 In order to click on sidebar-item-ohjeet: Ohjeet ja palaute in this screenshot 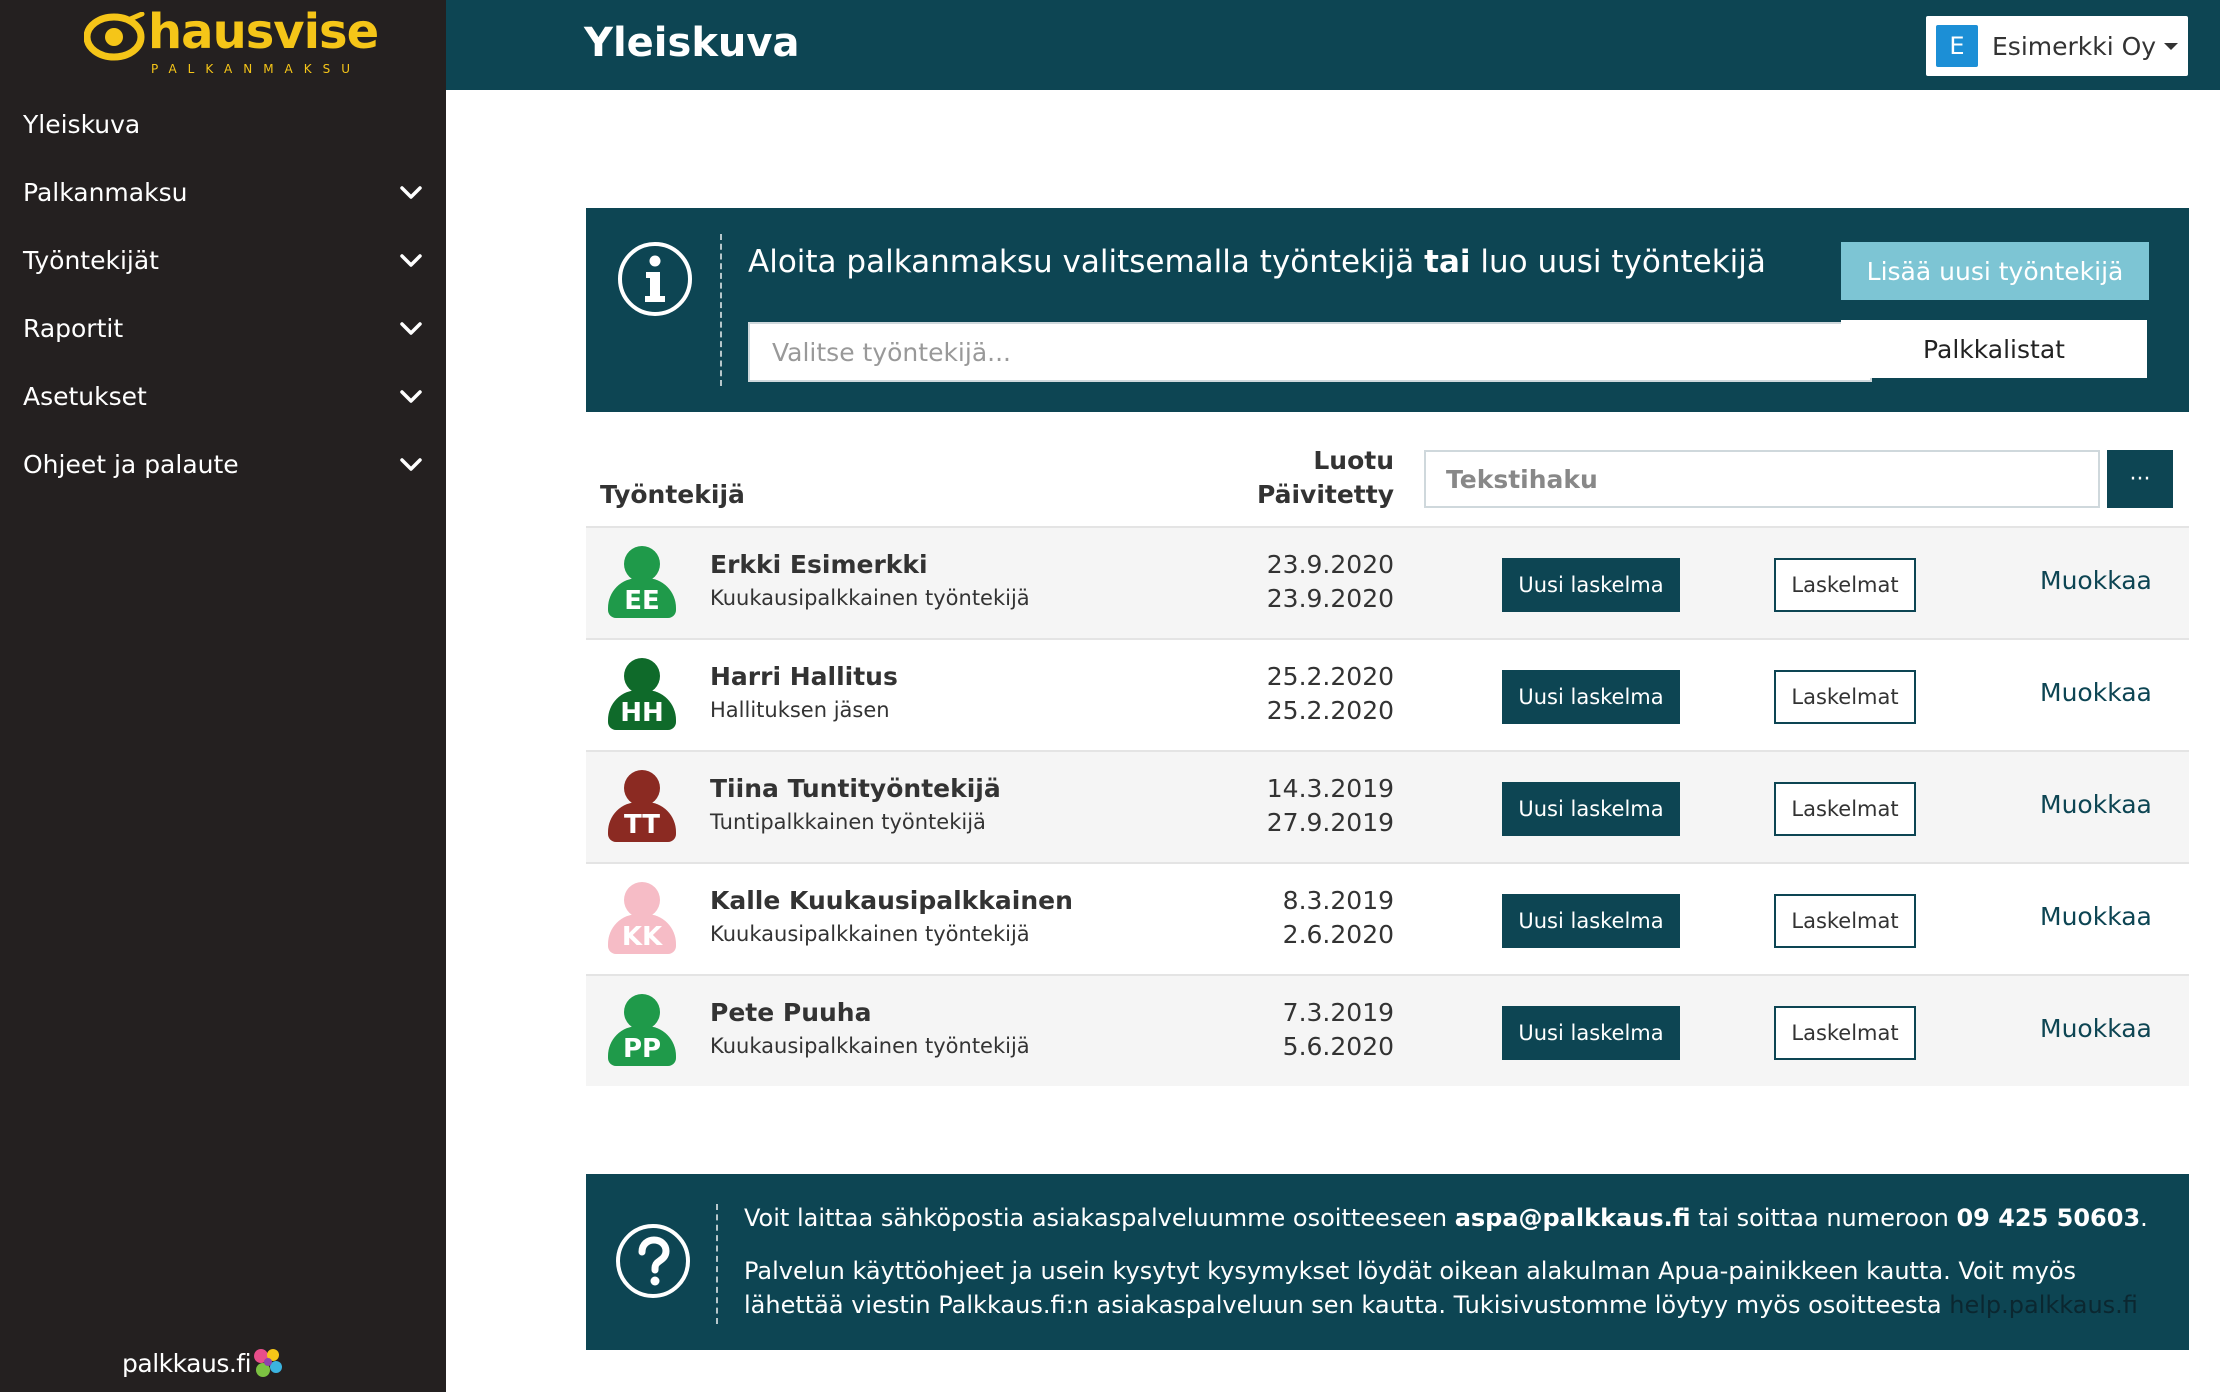, I will do `click(223, 464)`.